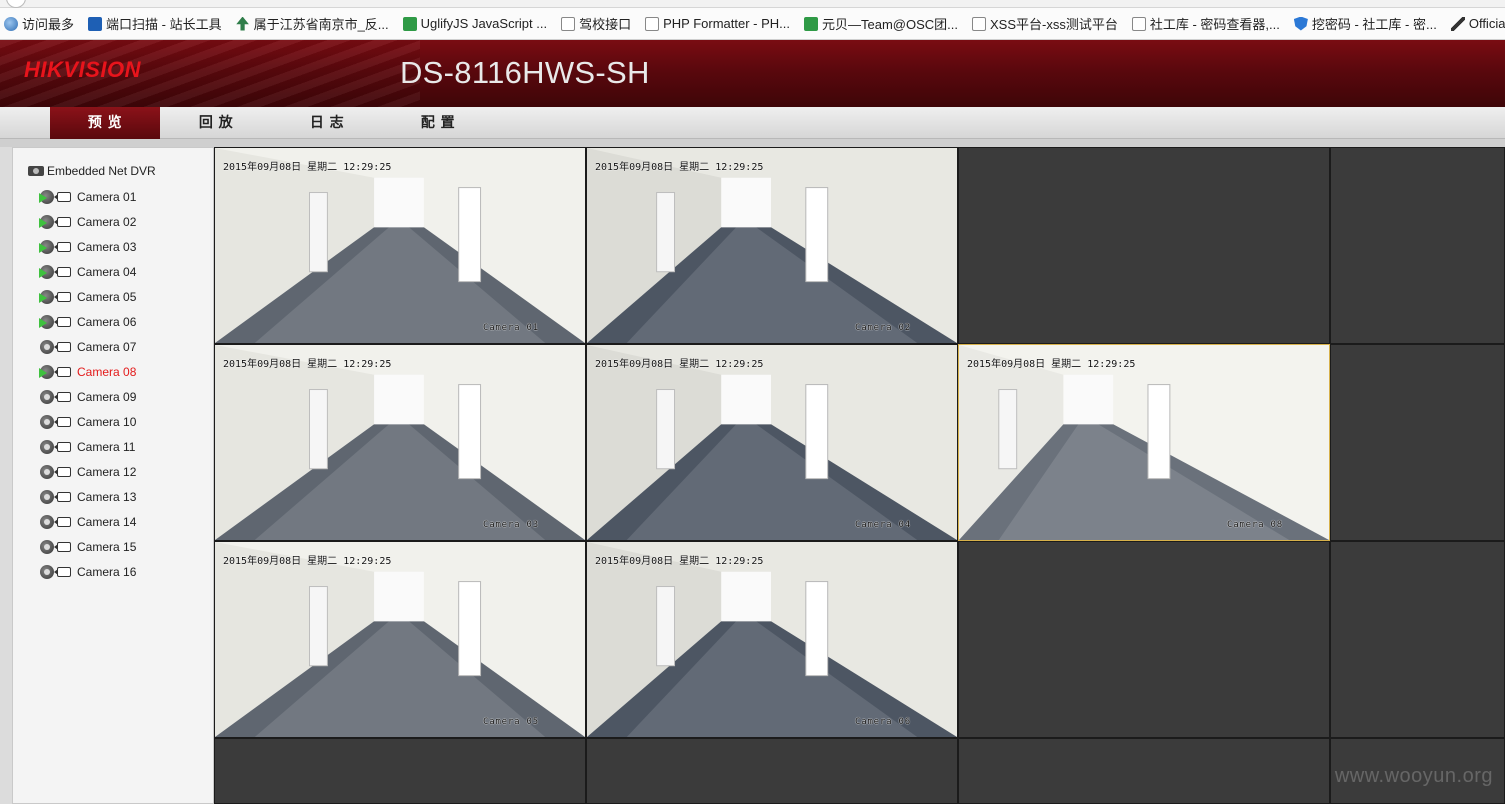 The height and width of the screenshot is (804, 1505). I want to click on logo-text: HIKVISION, so click(82, 69).